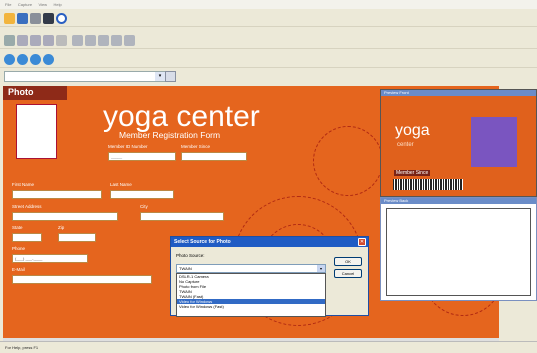 This screenshot has width=537, height=353. I want to click on menu-capture: Capture, so click(25, 4).